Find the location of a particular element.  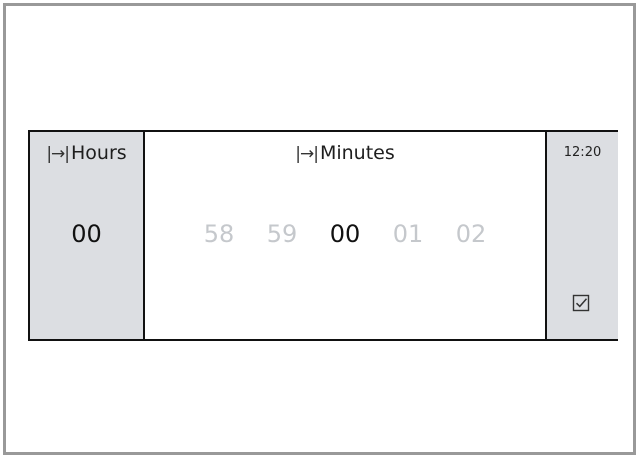

minute-option: 59 is located at coordinates (282, 234).